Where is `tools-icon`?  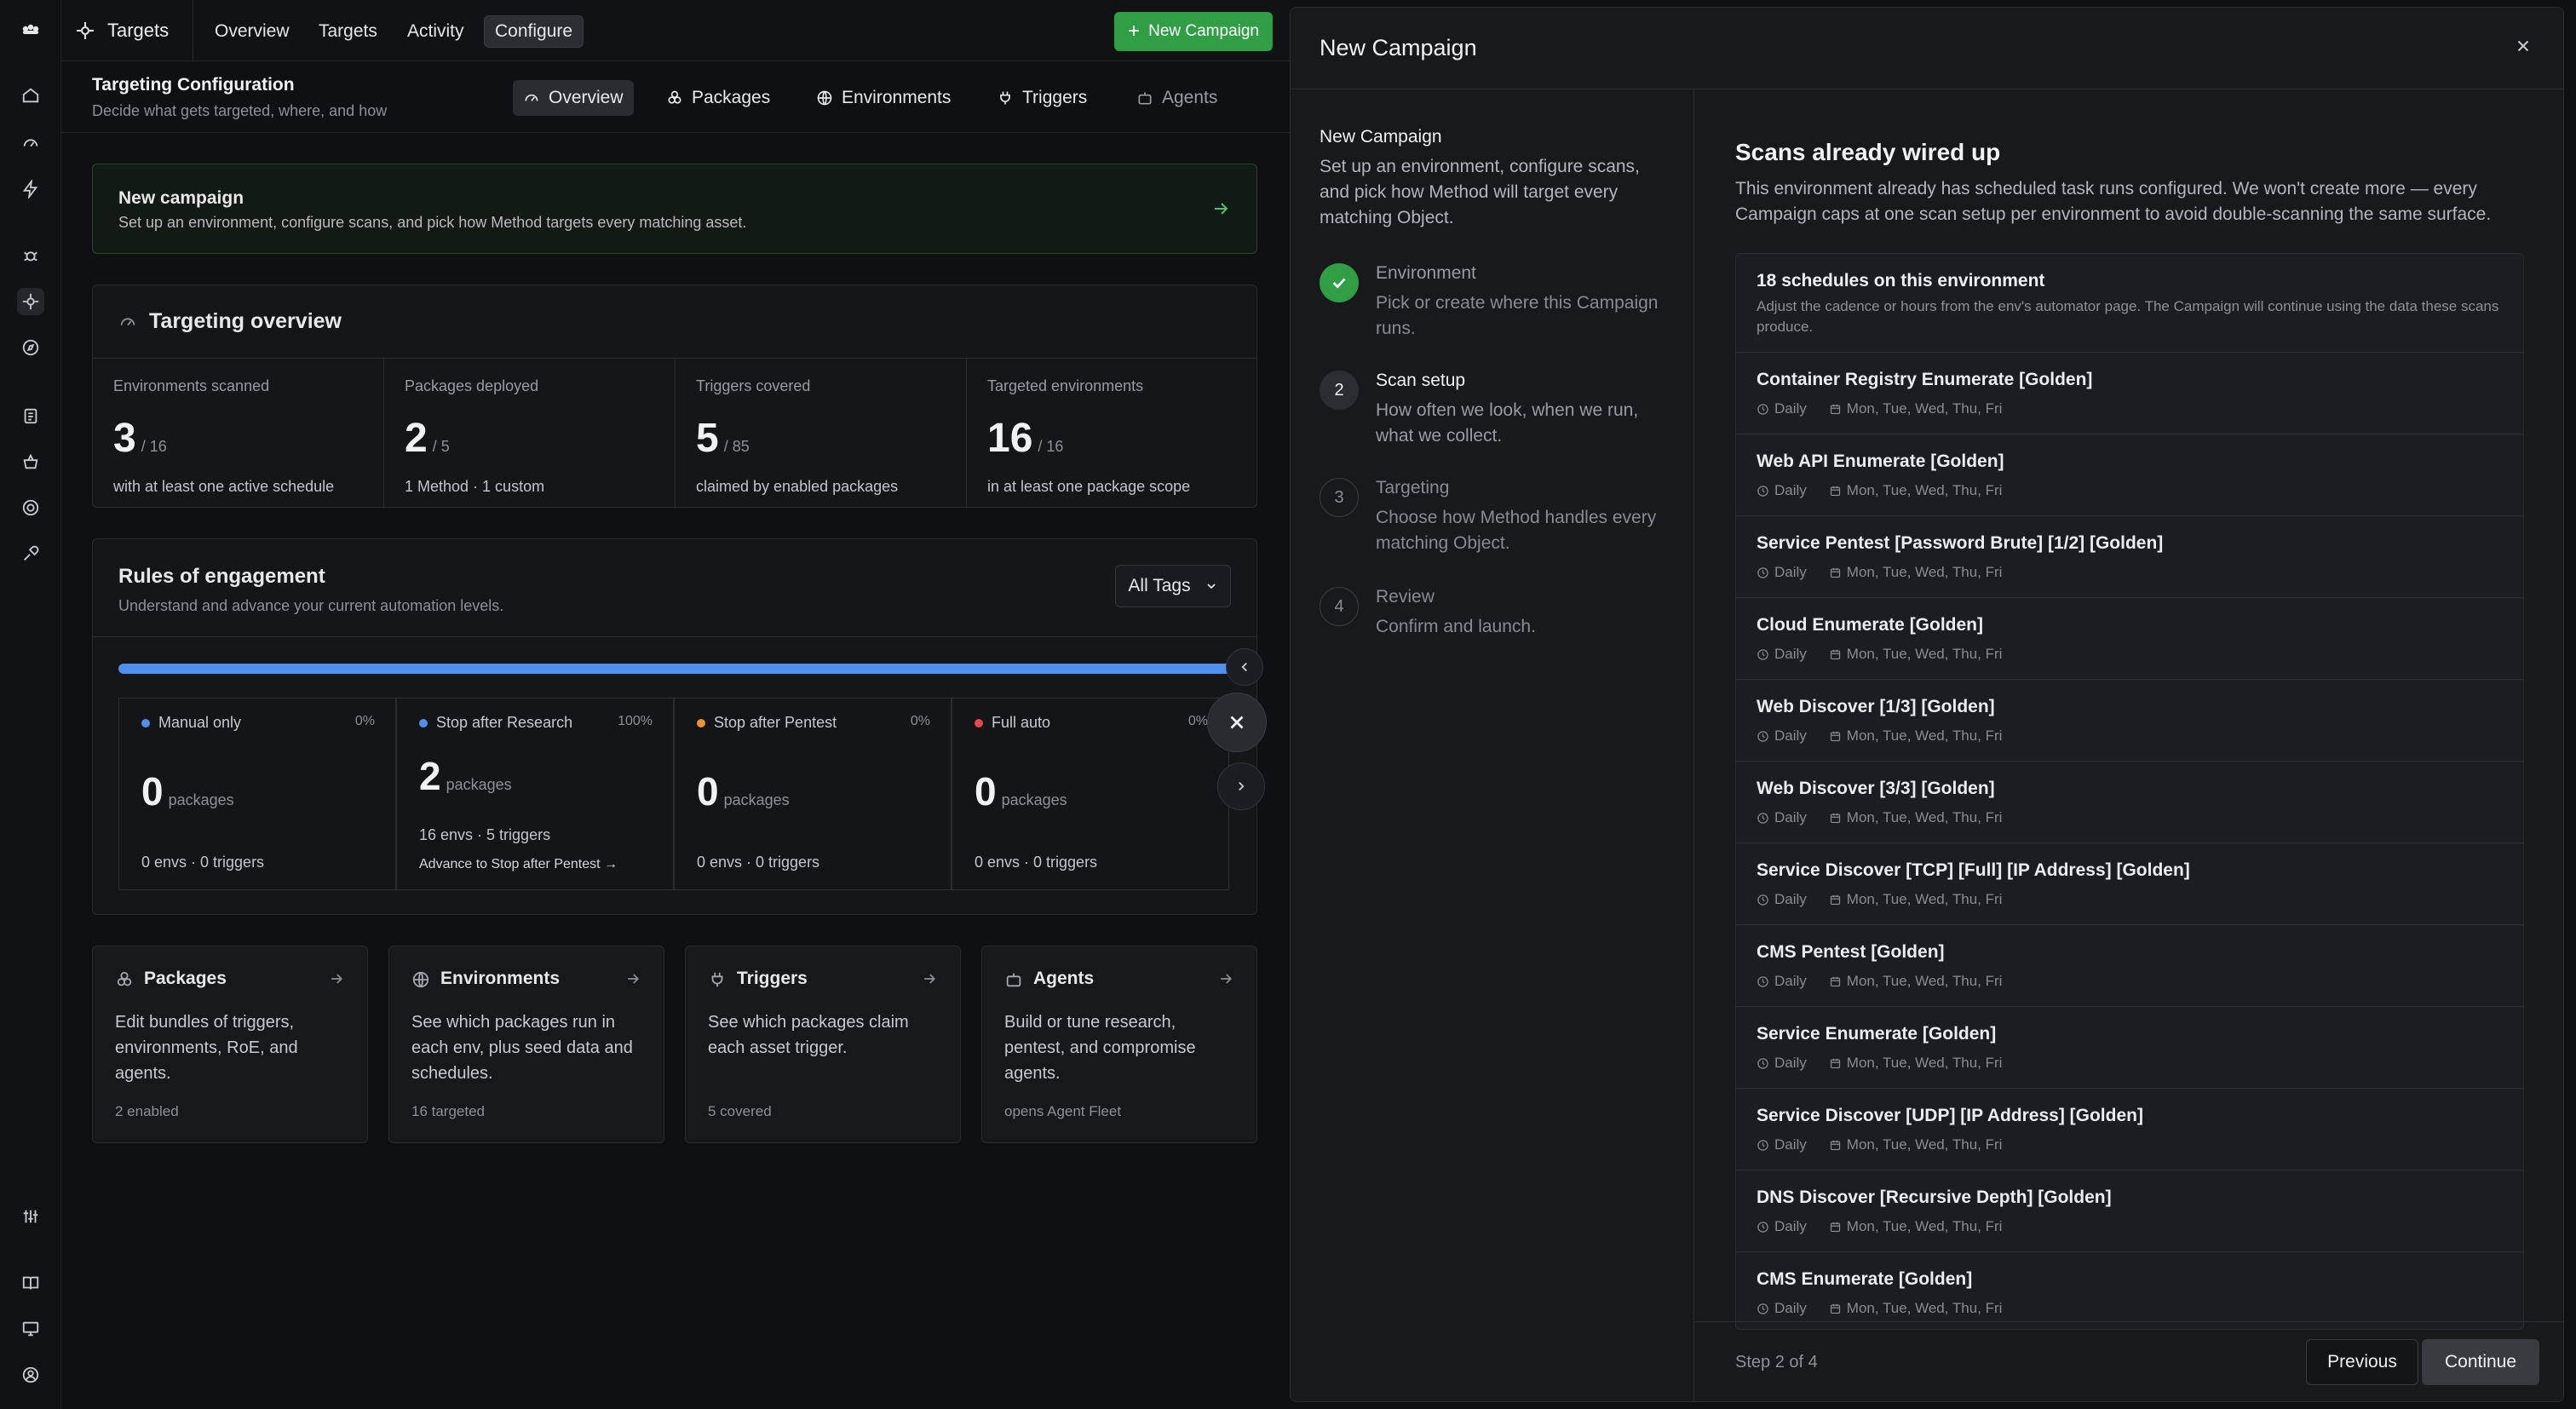
tools-icon is located at coordinates (31, 553).